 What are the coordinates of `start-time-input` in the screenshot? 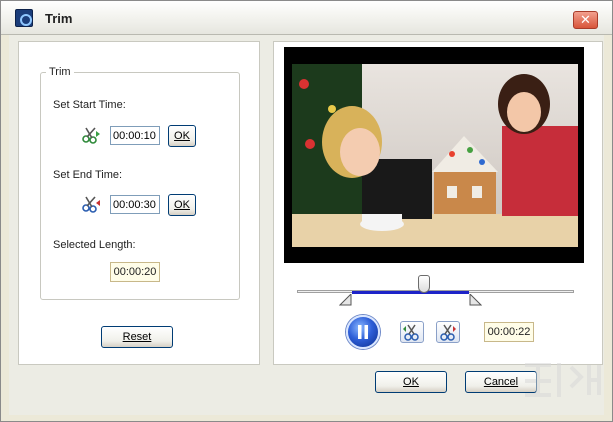 It's located at (135, 135).